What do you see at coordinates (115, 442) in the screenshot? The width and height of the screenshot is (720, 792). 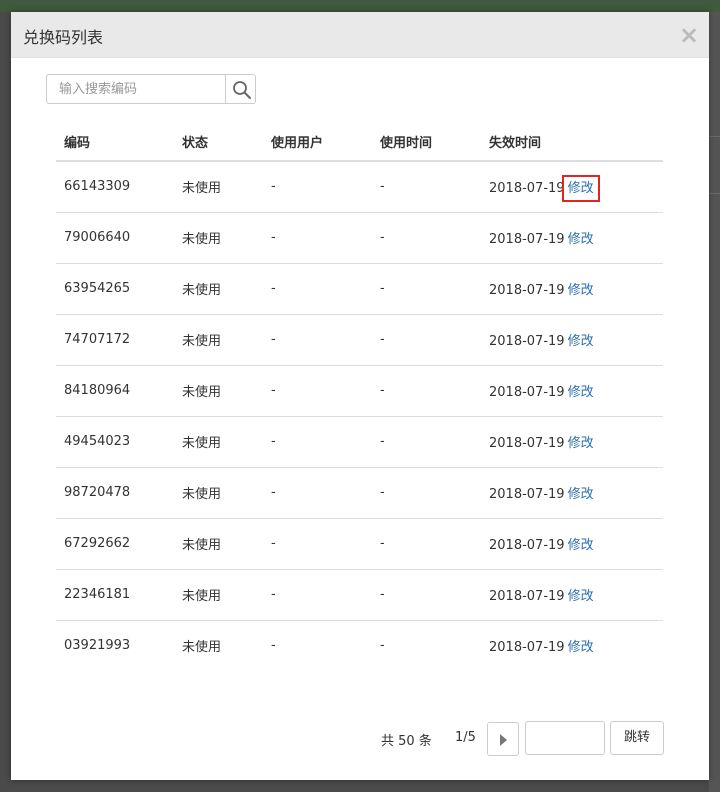 I see `code-cell: 49454023` at bounding box center [115, 442].